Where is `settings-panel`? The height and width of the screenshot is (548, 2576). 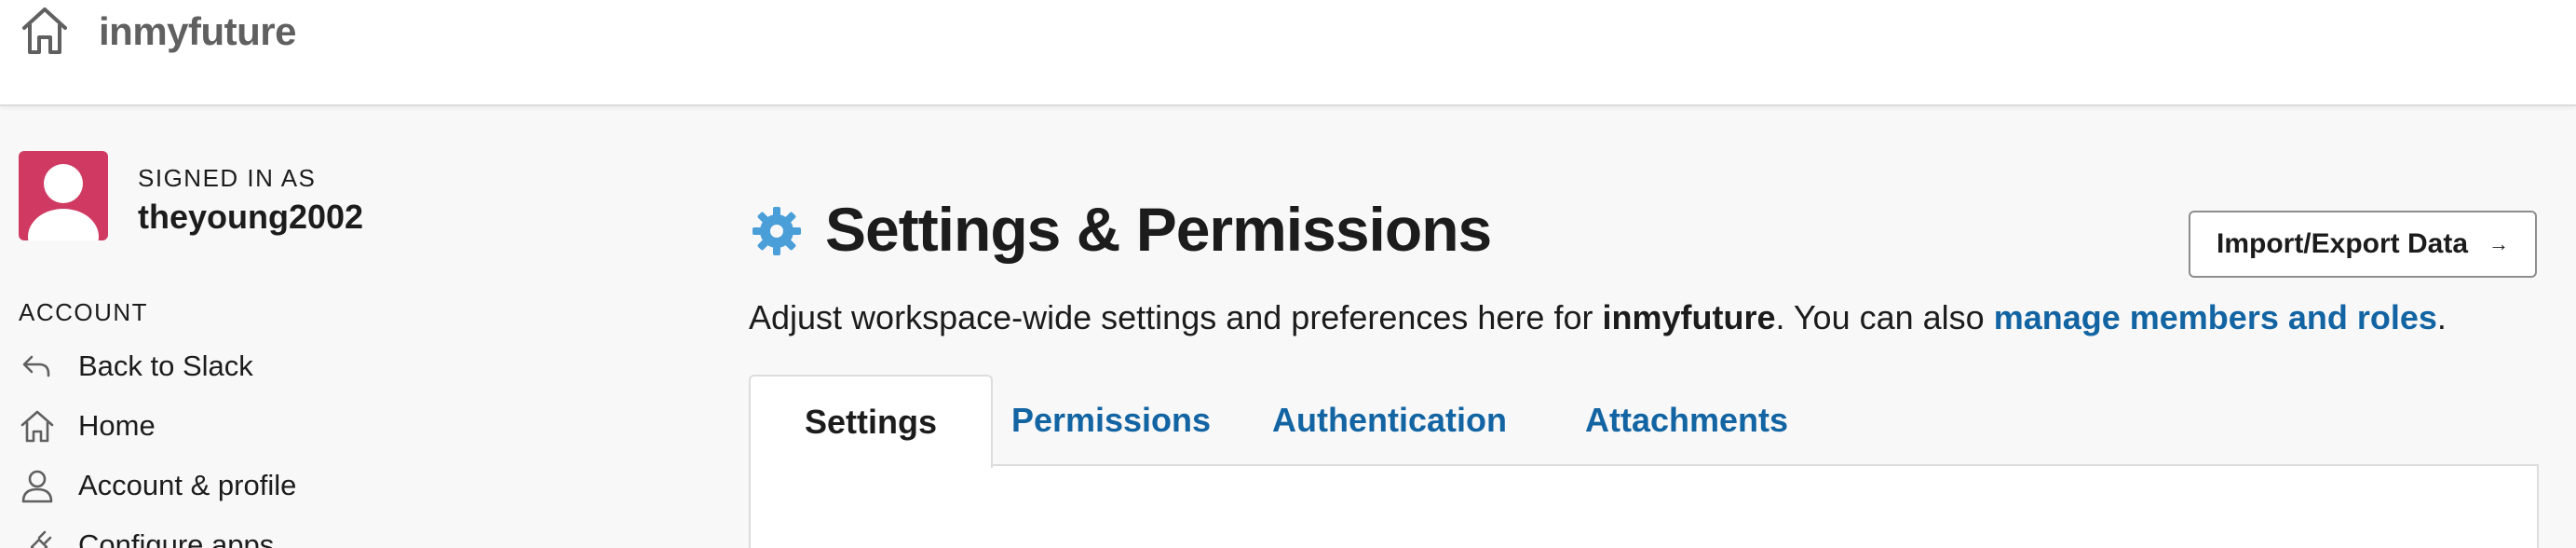
settings-panel is located at coordinates (1644, 507).